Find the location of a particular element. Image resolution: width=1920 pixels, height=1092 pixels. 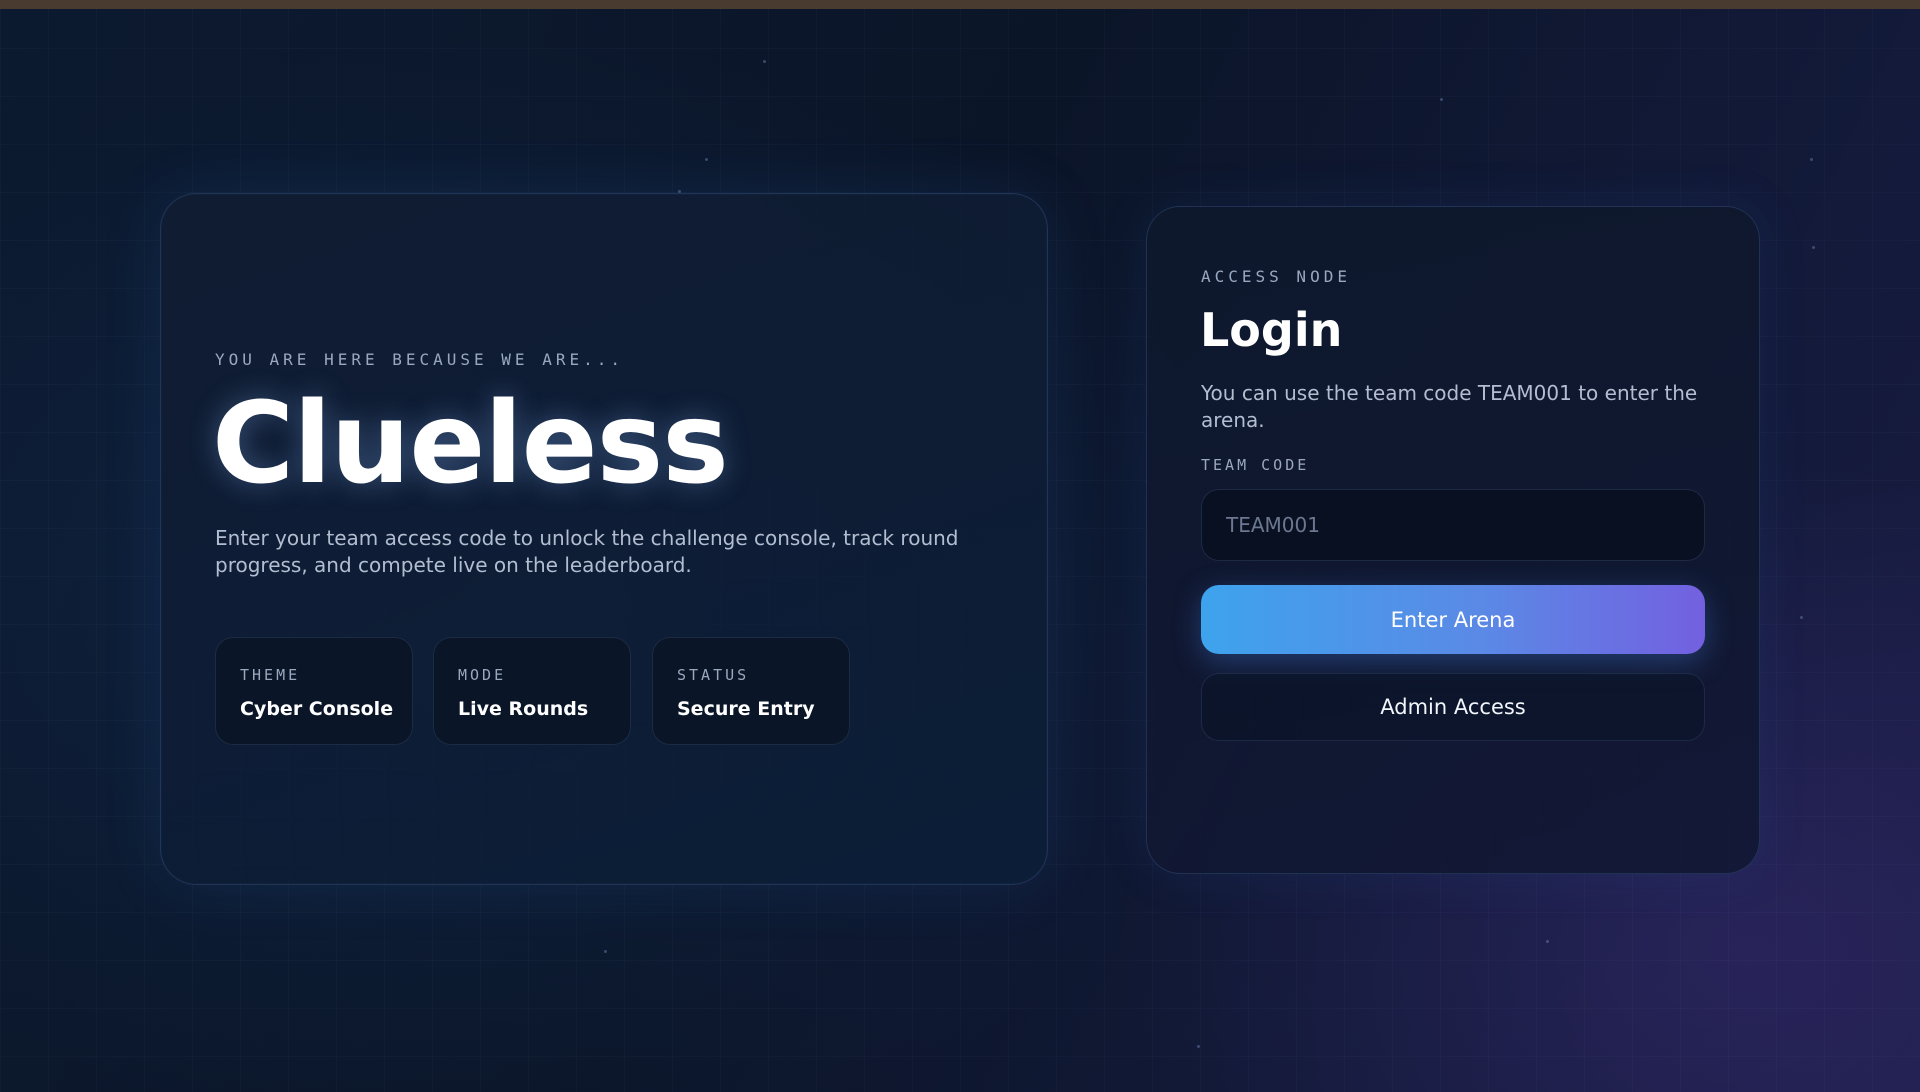

theme-tile-value: Cyber Console is located at coordinates (317, 709).